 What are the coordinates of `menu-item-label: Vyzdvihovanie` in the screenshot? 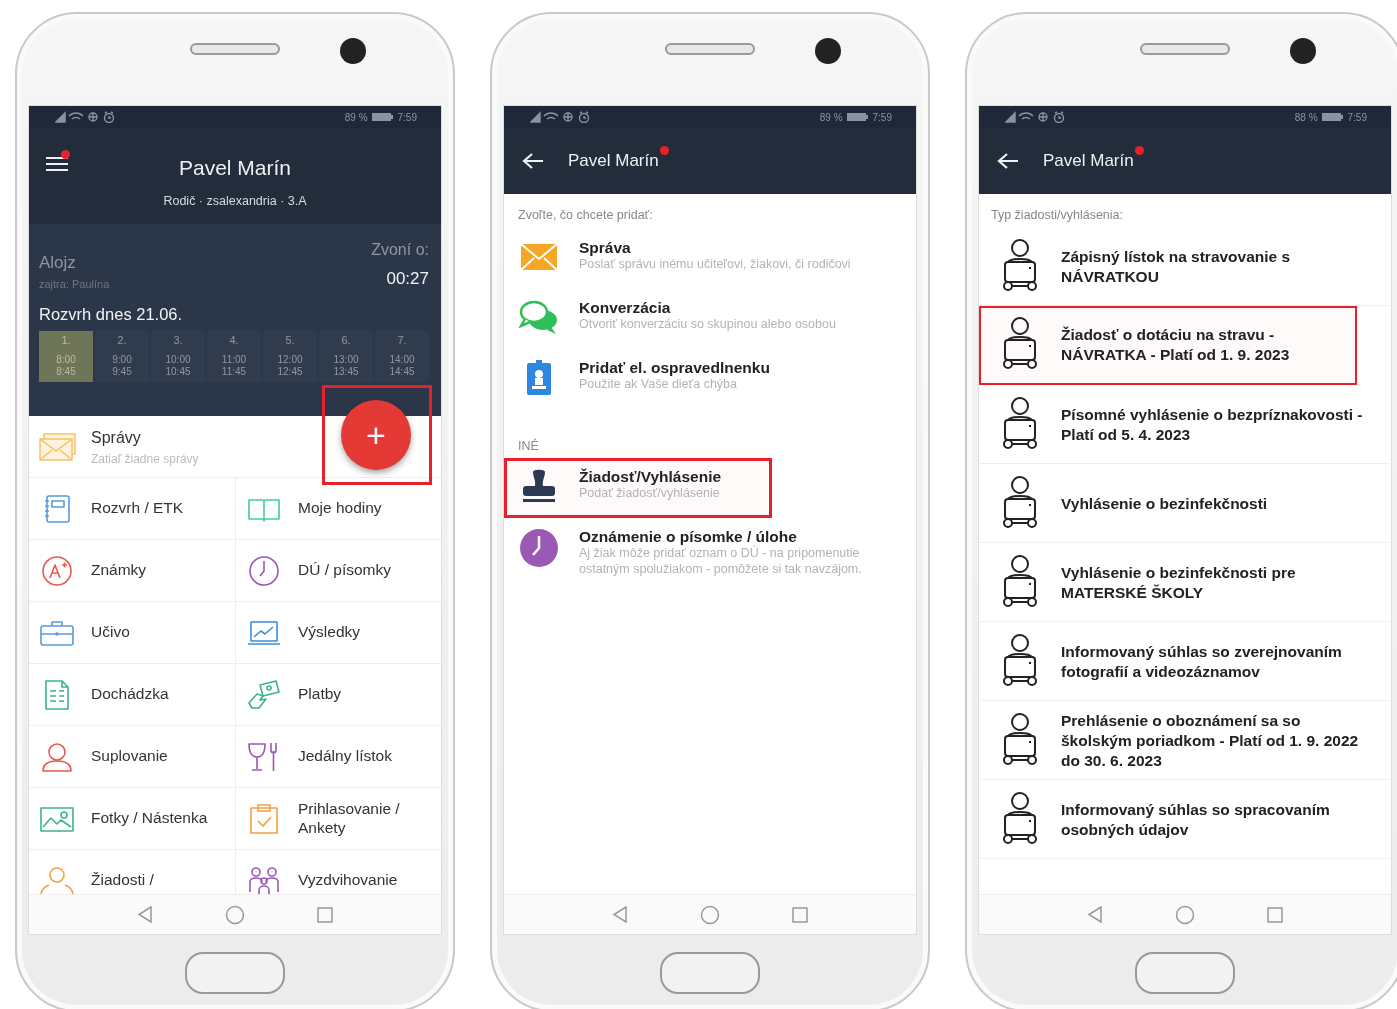 It's located at (348, 880).